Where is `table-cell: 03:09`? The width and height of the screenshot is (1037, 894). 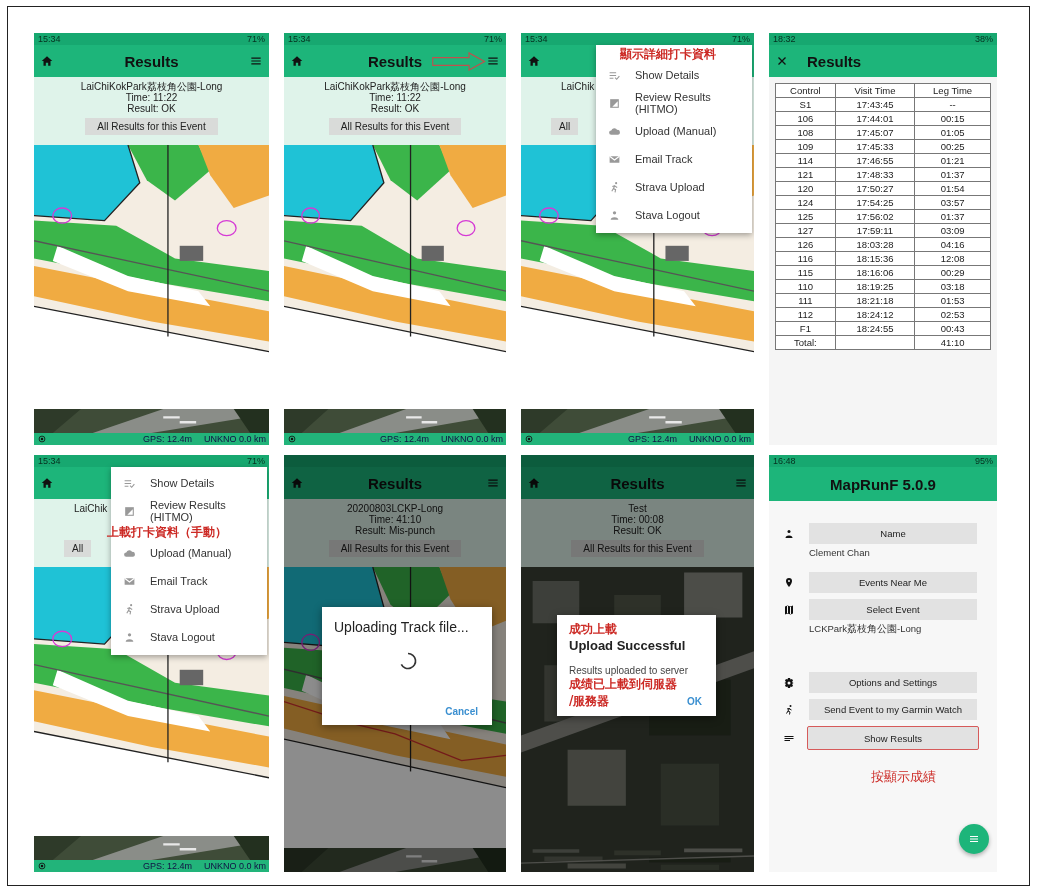 table-cell: 03:09 is located at coordinates (952, 230).